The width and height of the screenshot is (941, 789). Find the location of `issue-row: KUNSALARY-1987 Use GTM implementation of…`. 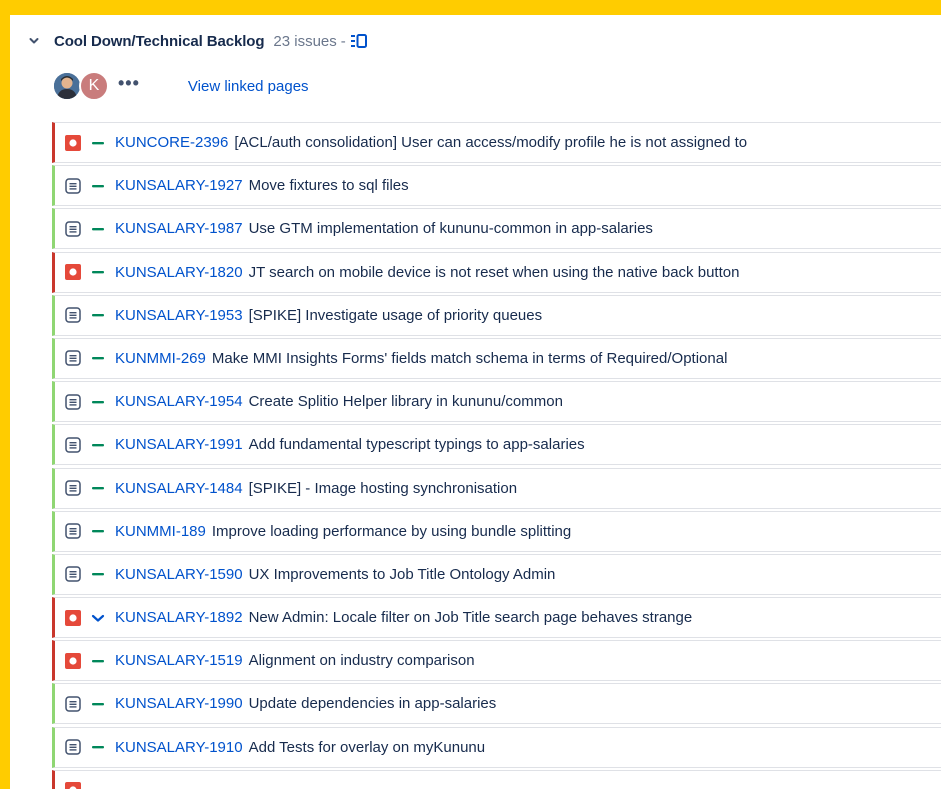

issue-row: KUNSALARY-1987 Use GTM implementation of… is located at coordinates (496, 229).